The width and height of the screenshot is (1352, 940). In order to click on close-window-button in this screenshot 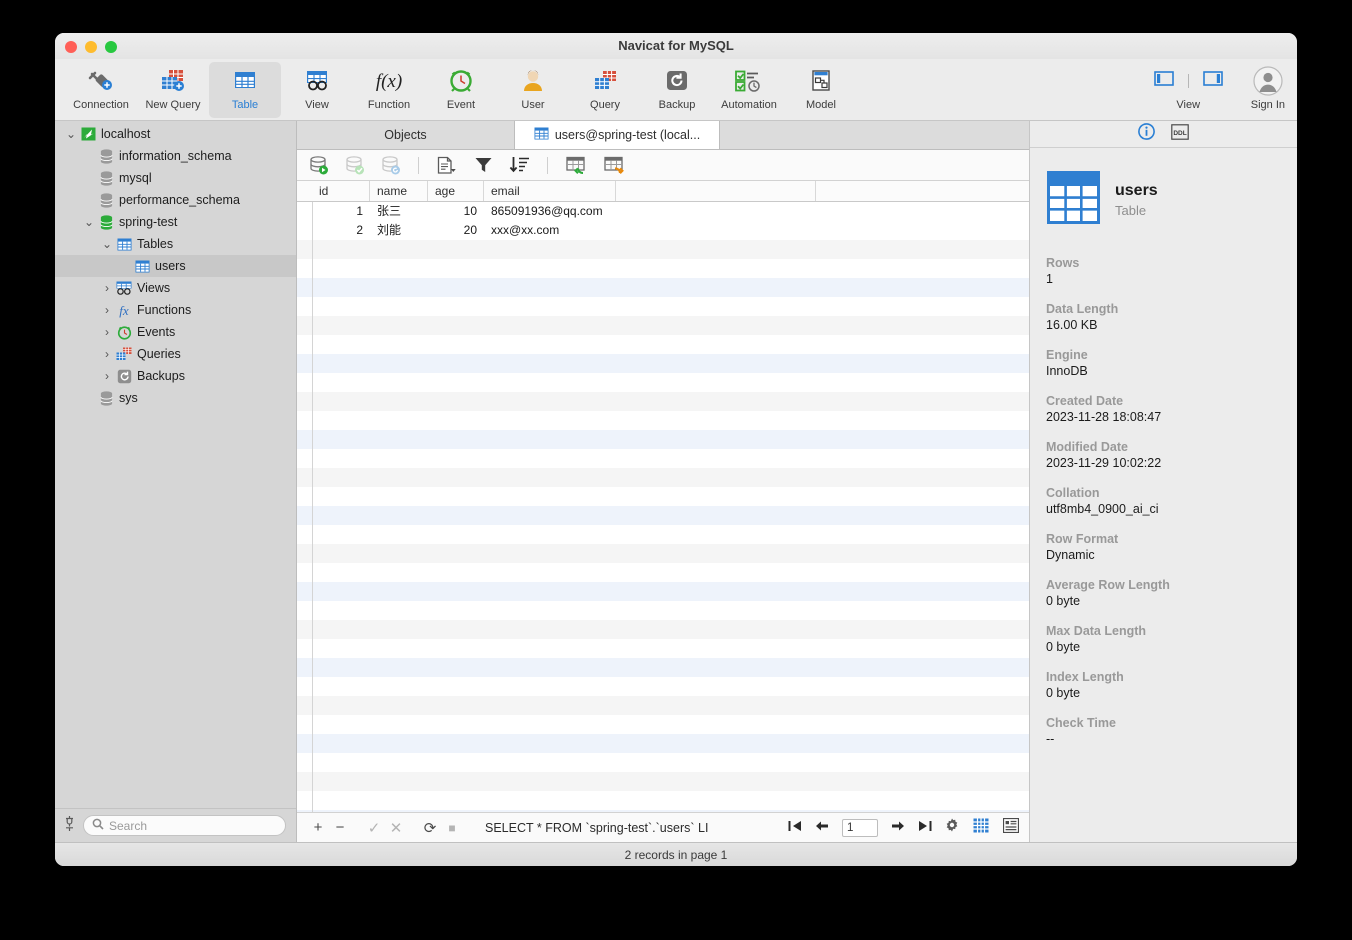, I will do `click(71, 47)`.